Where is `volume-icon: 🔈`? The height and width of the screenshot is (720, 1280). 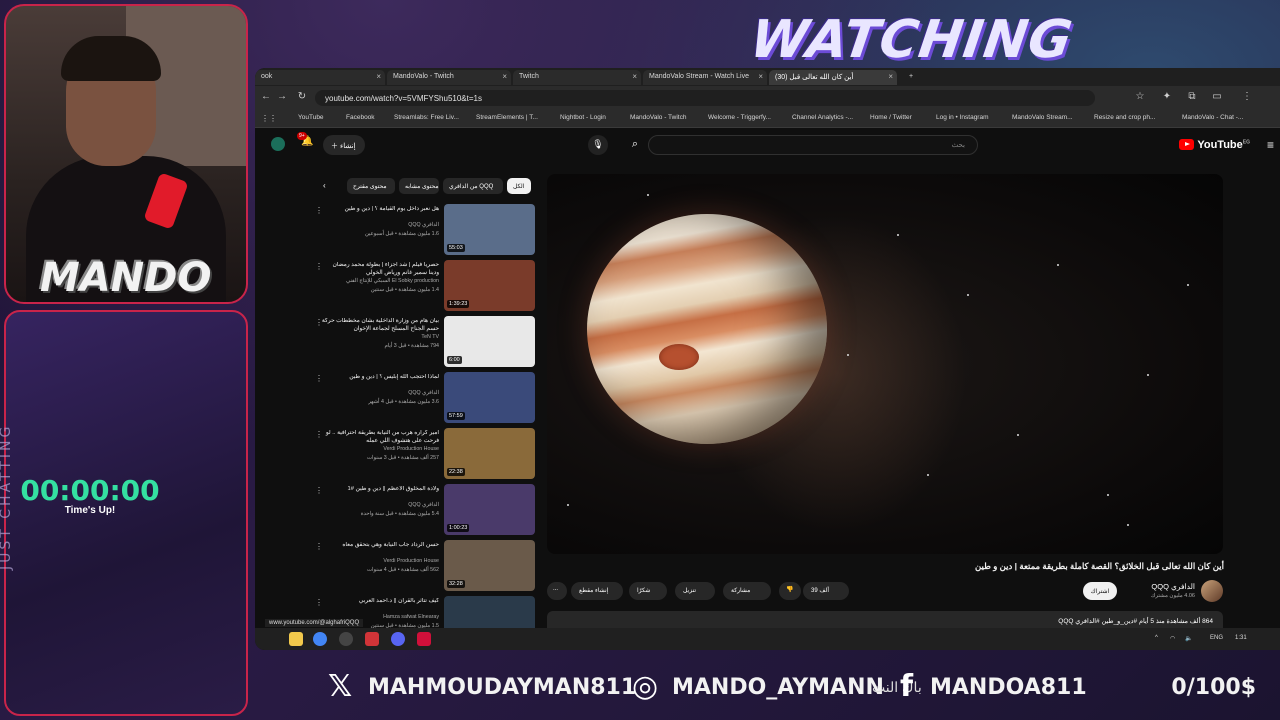 volume-icon: 🔈 is located at coordinates (1188, 638).